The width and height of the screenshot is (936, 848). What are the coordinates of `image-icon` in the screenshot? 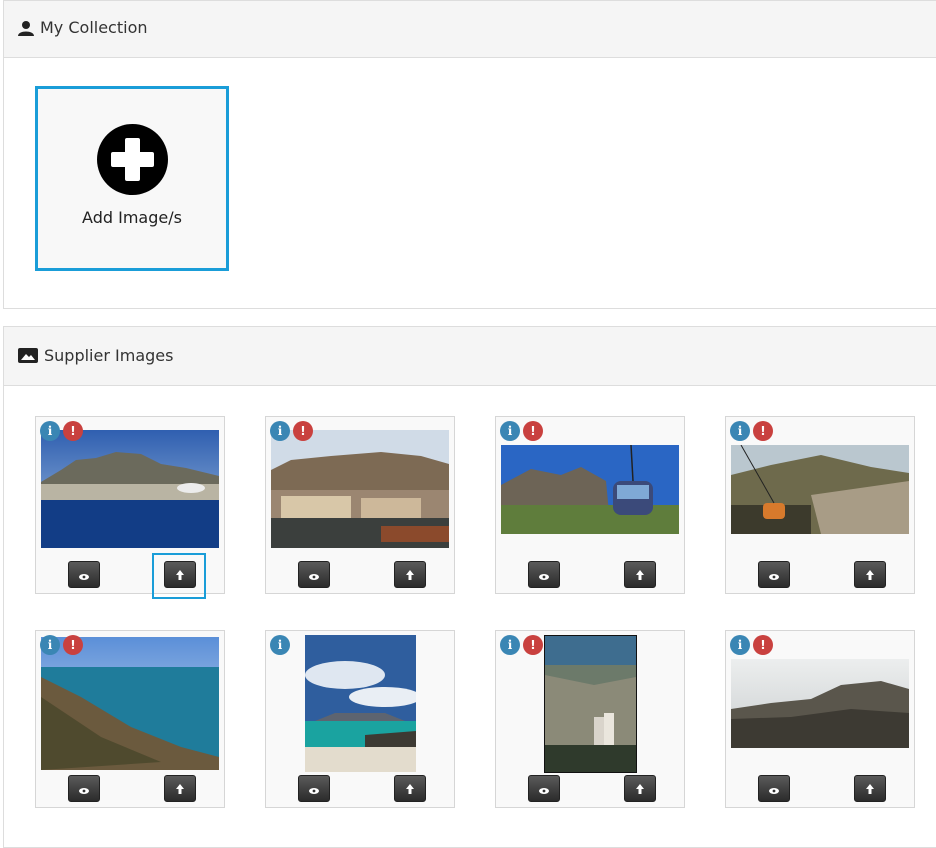 It's located at (28, 355).